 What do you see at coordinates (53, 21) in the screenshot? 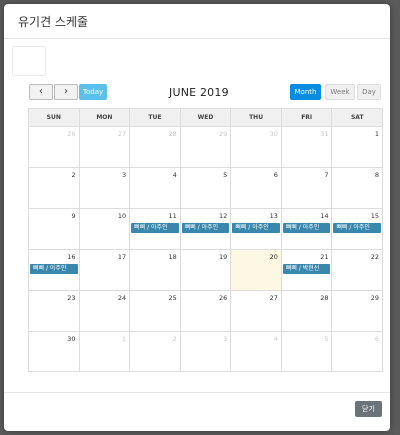
I see `modal-title: 유기견 스케줄` at bounding box center [53, 21].